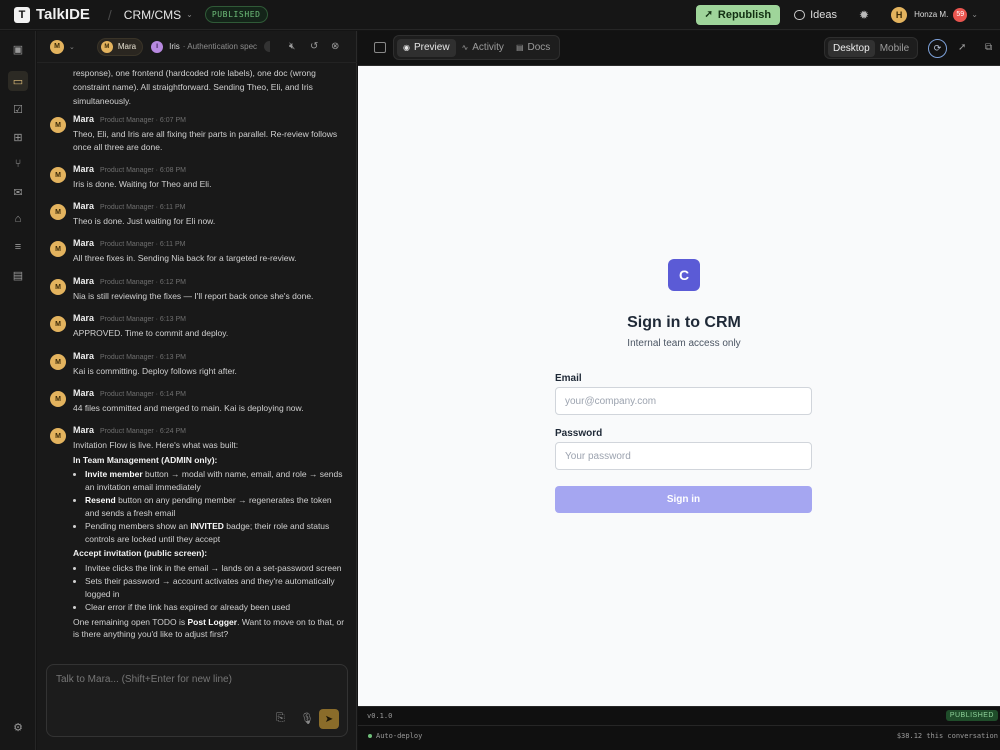  What do you see at coordinates (399, 736) in the screenshot?
I see `auto-deploy-label: Auto-deploy` at bounding box center [399, 736].